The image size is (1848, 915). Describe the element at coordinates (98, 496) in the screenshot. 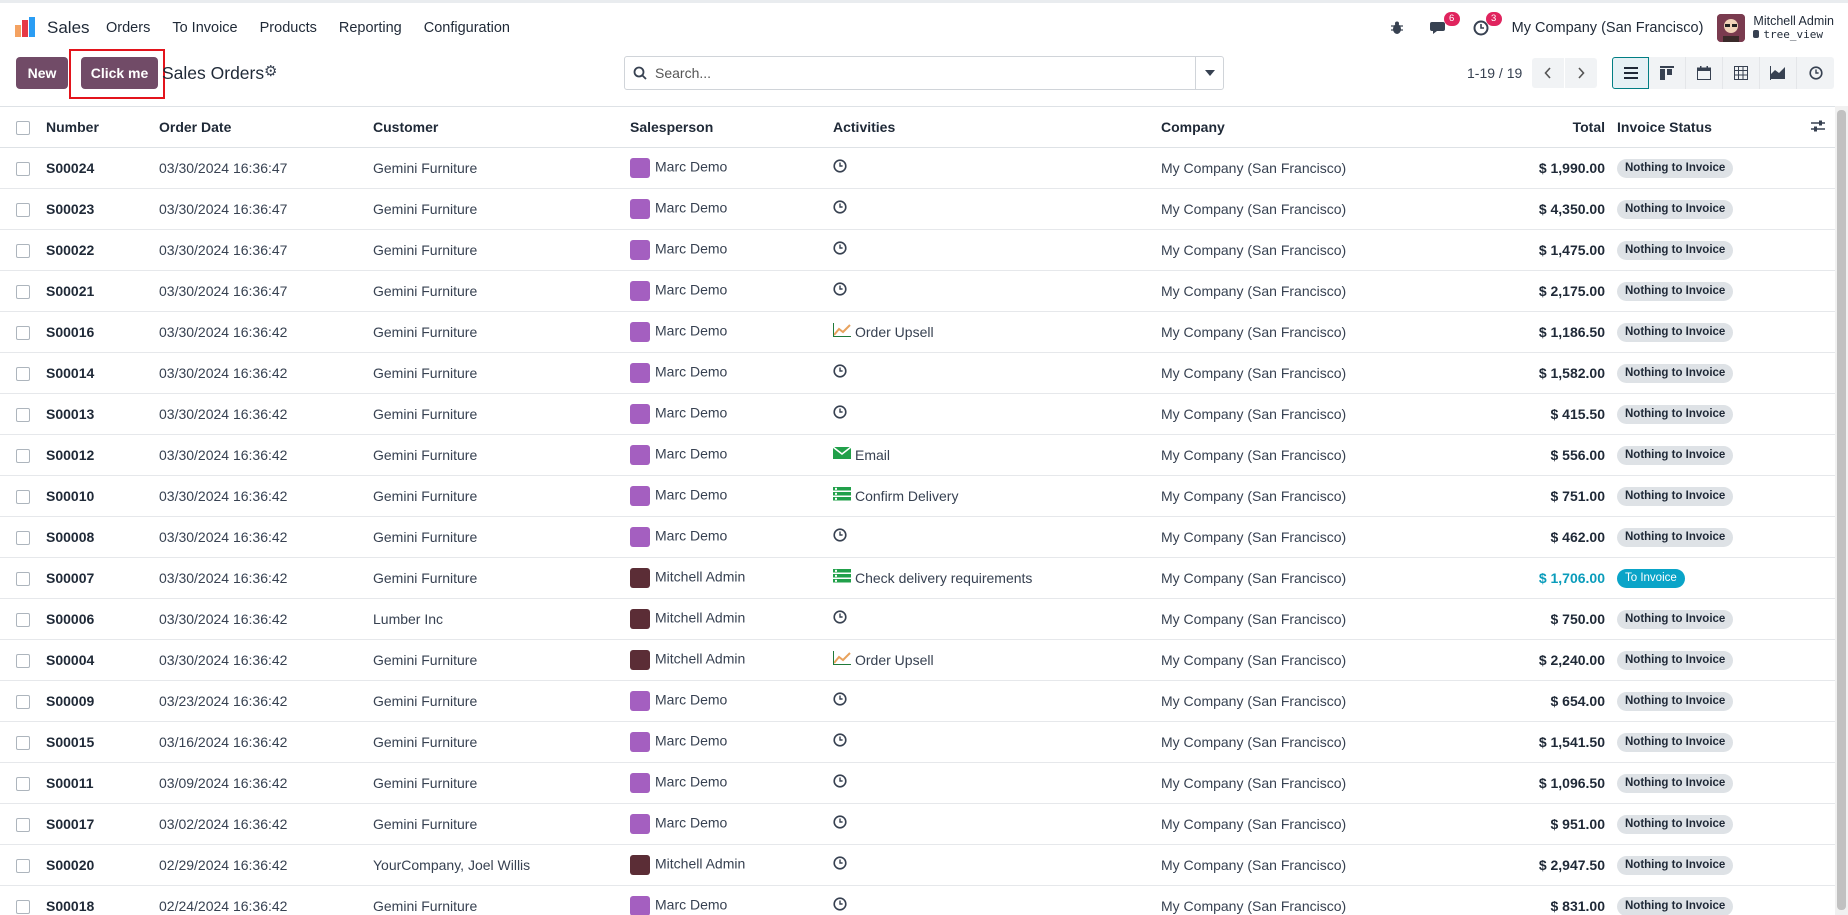

I see `order-number: S00010` at that location.